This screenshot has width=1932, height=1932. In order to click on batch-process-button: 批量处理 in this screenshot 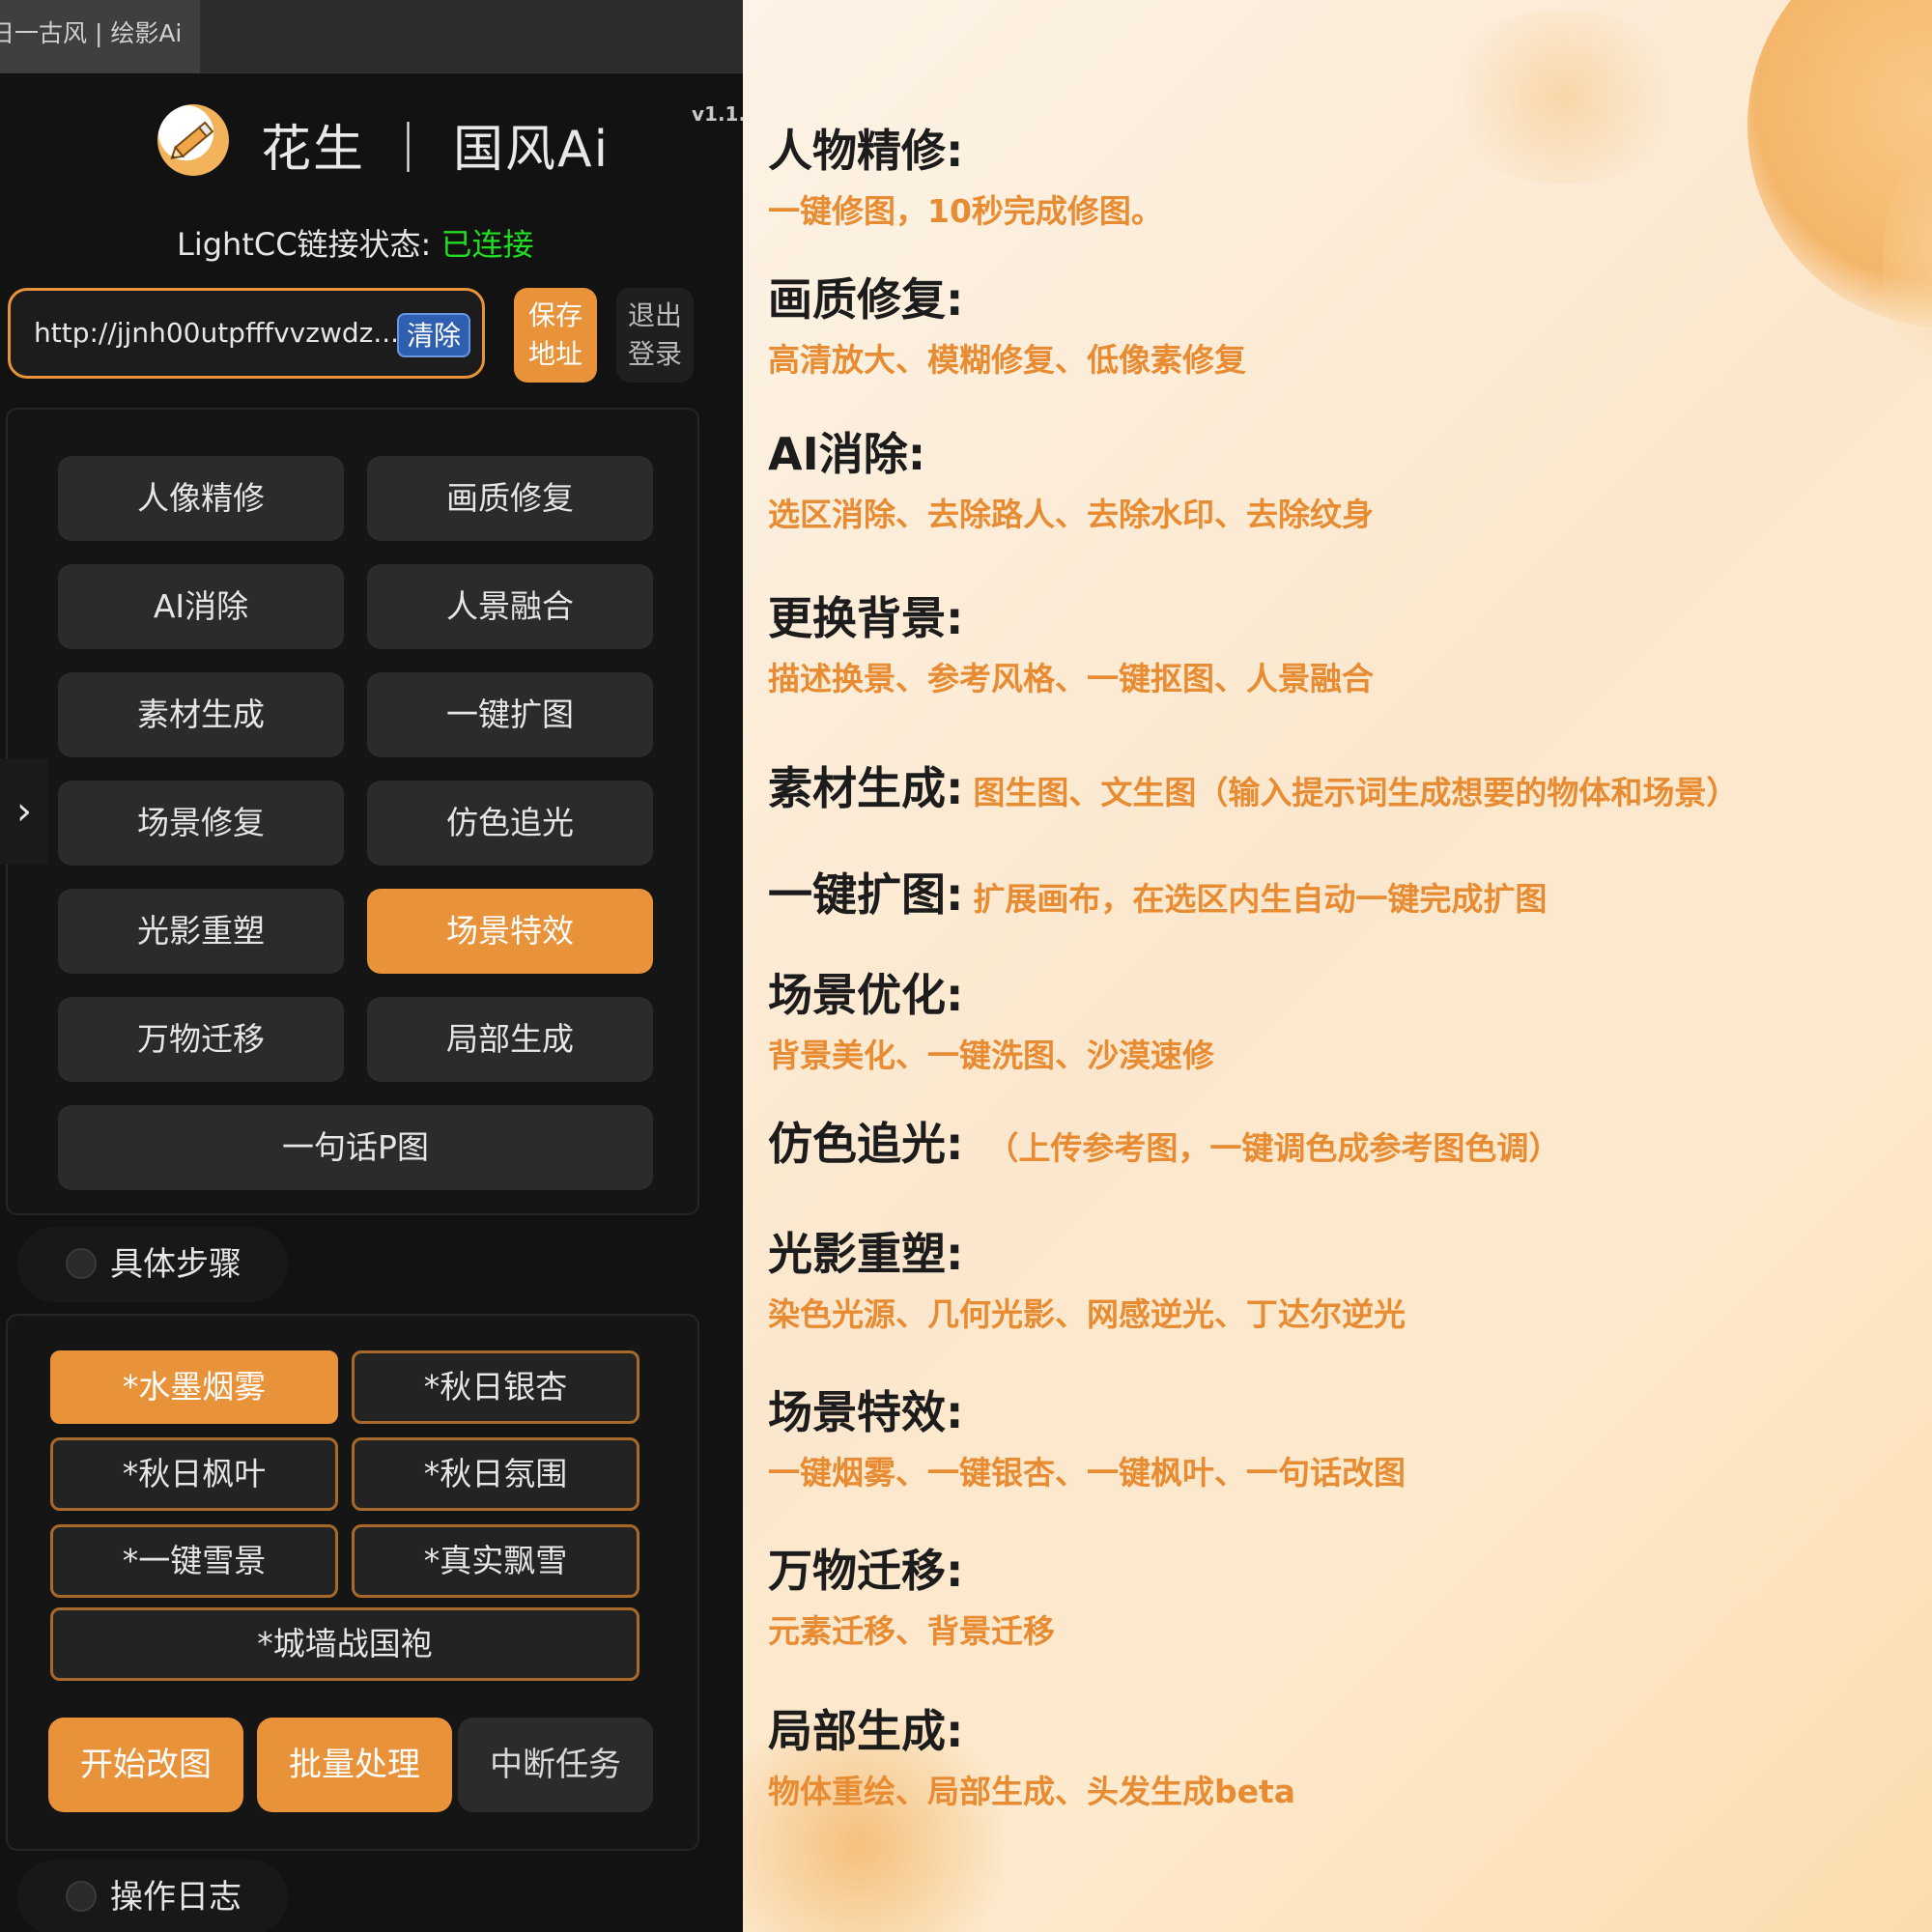, I will do `click(354, 1765)`.